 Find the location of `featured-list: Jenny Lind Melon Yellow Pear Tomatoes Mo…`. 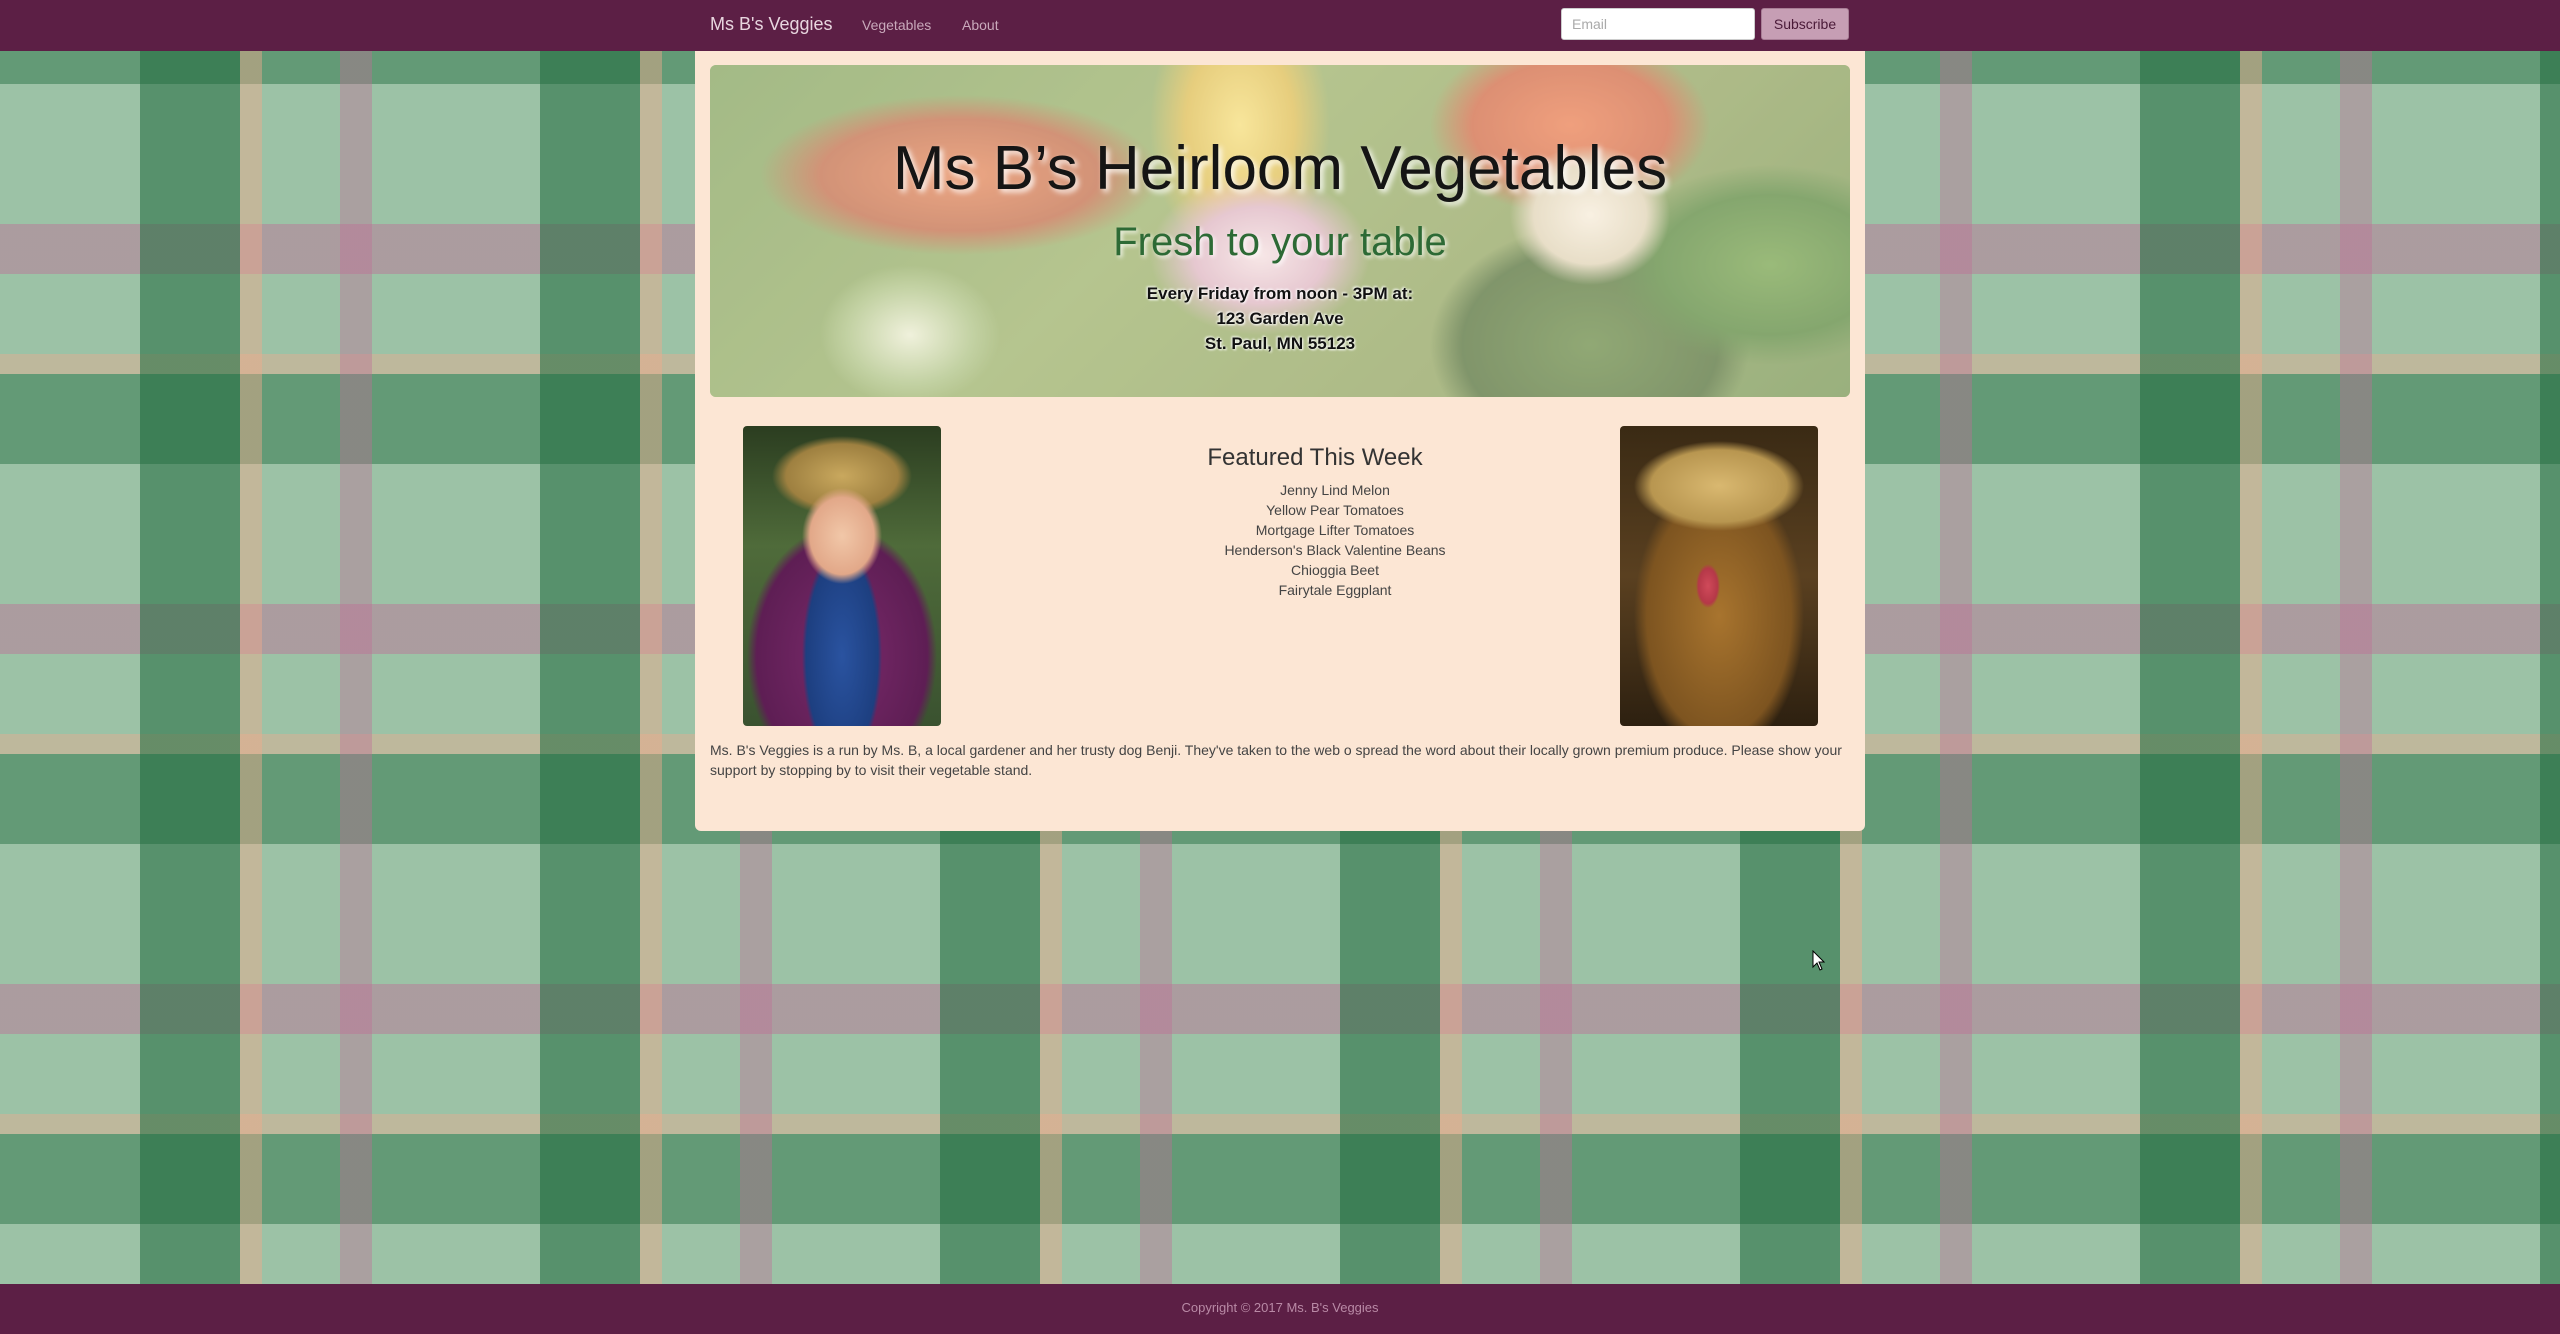

featured-list: Jenny Lind Melon Yellow Pear Tomatoes Mo… is located at coordinates (1335, 540).